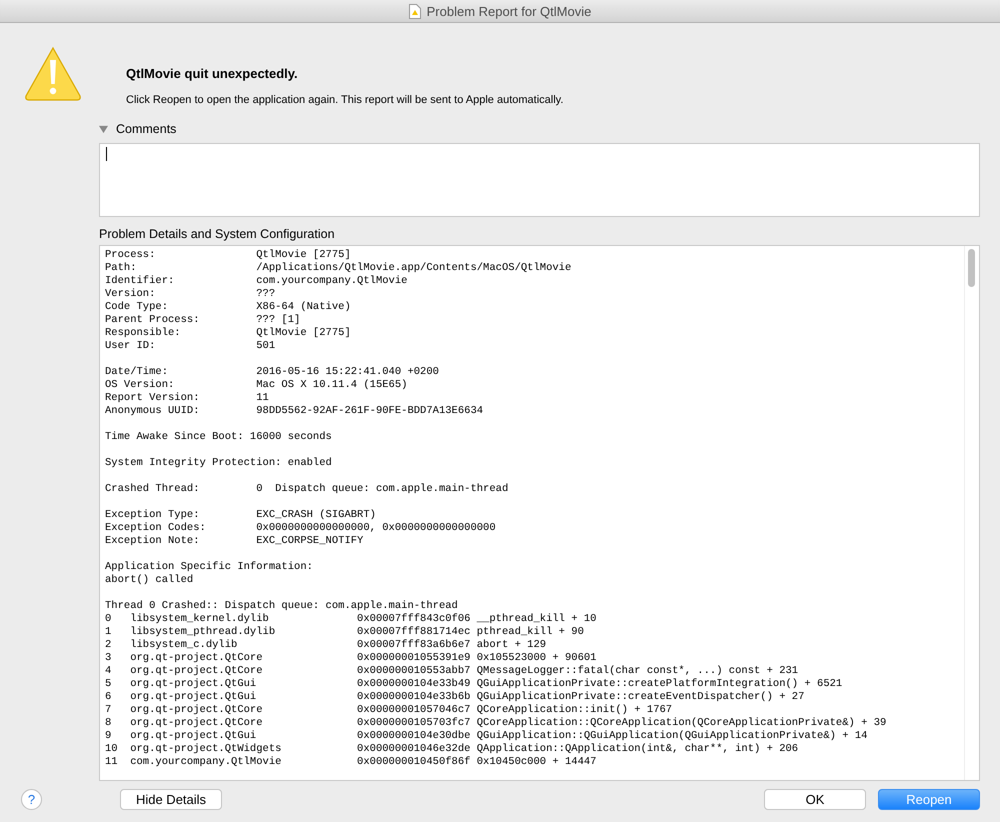 This screenshot has width=1000, height=822. What do you see at coordinates (217, 235) in the screenshot?
I see `details-label: Problem Details and System Configuration` at bounding box center [217, 235].